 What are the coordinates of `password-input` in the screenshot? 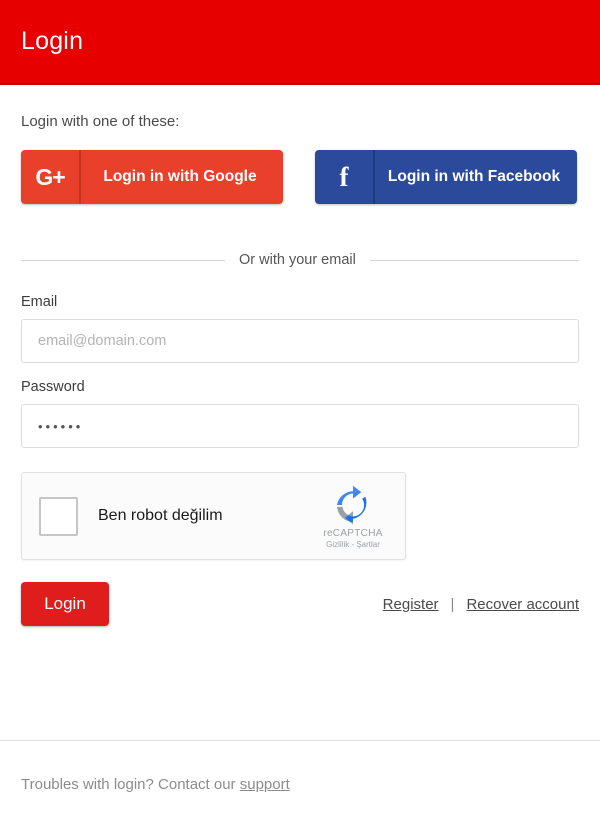 It's located at (300, 426).